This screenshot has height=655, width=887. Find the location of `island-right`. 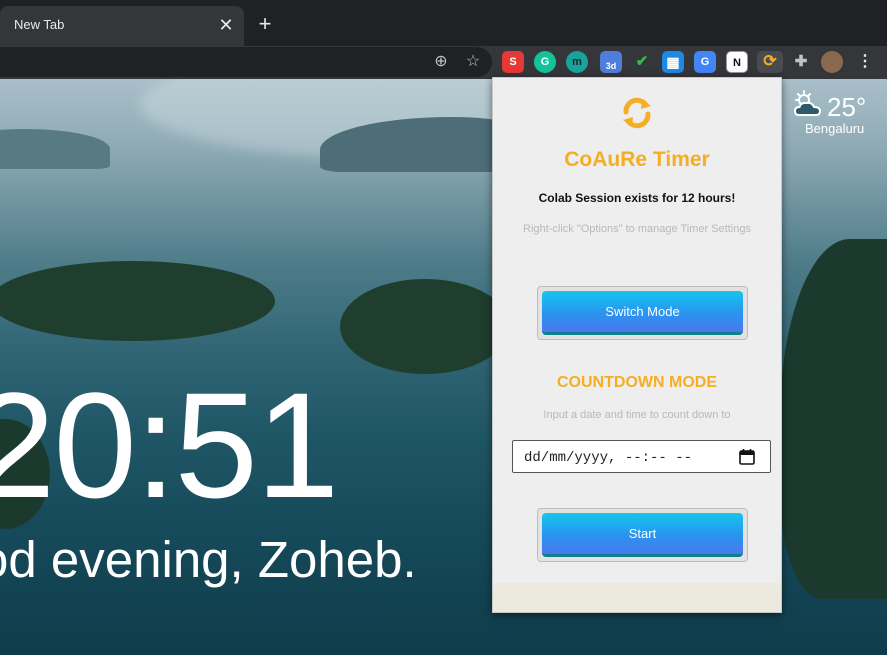

island-right is located at coordinates (425, 326).